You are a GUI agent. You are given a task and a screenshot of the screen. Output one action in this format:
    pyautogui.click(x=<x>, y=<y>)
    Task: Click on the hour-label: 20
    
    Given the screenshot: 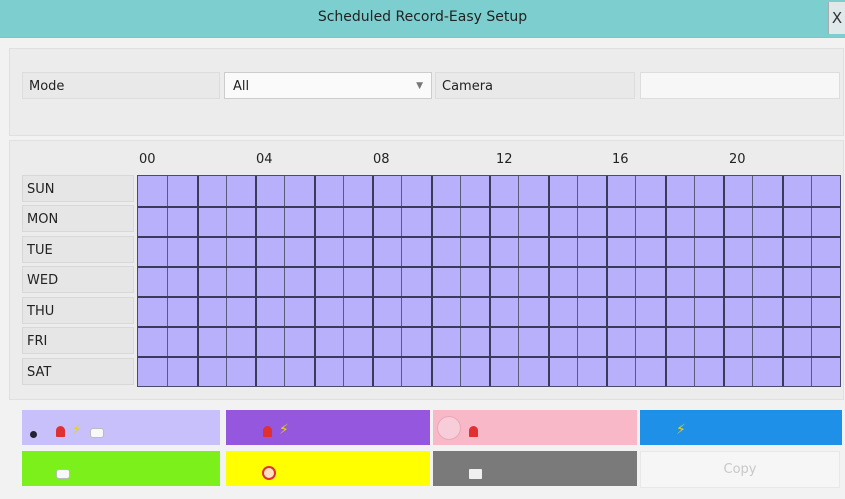 What is the action you would take?
    pyautogui.click(x=737, y=159)
    